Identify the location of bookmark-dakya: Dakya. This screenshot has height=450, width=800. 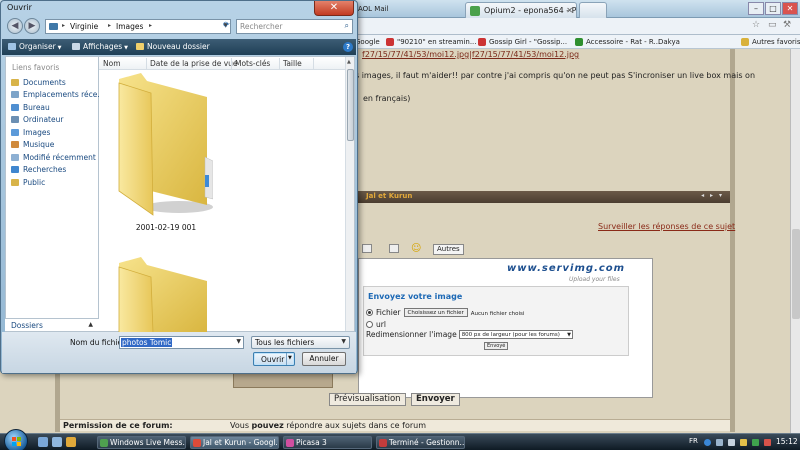
(668, 42).